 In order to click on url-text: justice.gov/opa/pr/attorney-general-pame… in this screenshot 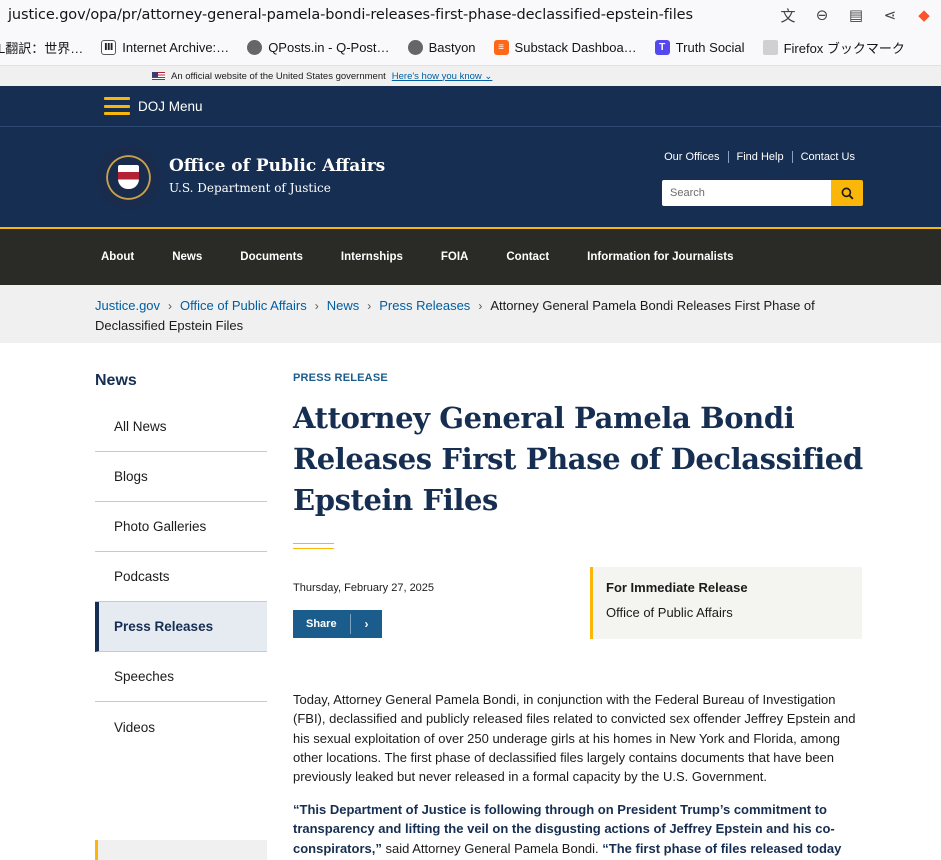, I will do `click(350, 15)`.